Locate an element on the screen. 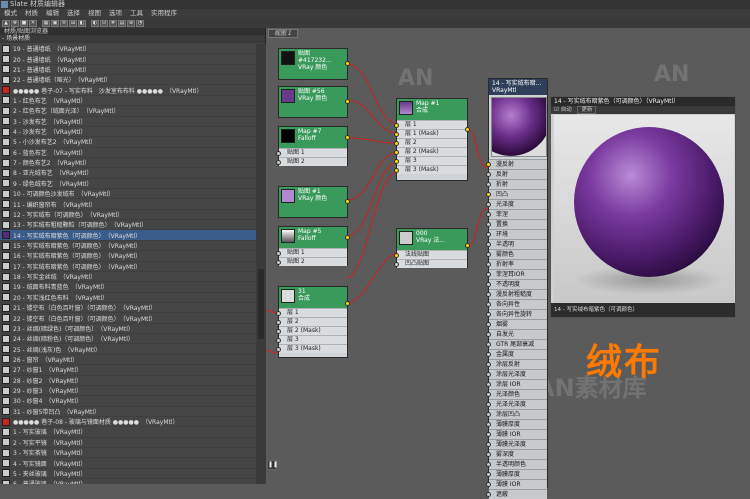 This screenshot has width=750, height=499. map-icon: ▤ is located at coordinates (122, 23).